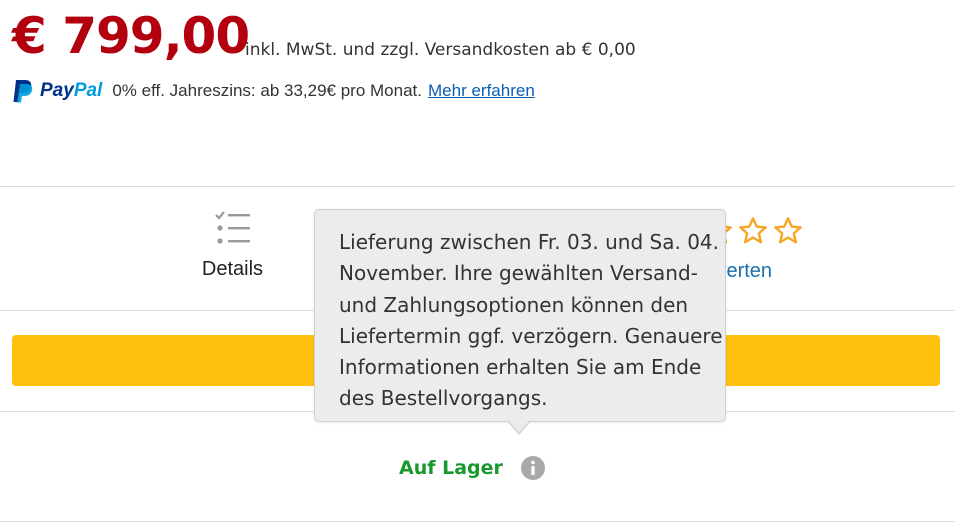  Describe the element at coordinates (532, 468) in the screenshot. I see `info-icon` at that location.